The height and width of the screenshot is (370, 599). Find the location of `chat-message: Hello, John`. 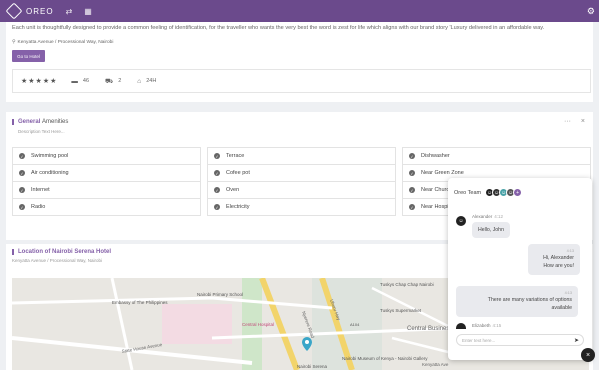

chat-message: Hello, John is located at coordinates (491, 230).